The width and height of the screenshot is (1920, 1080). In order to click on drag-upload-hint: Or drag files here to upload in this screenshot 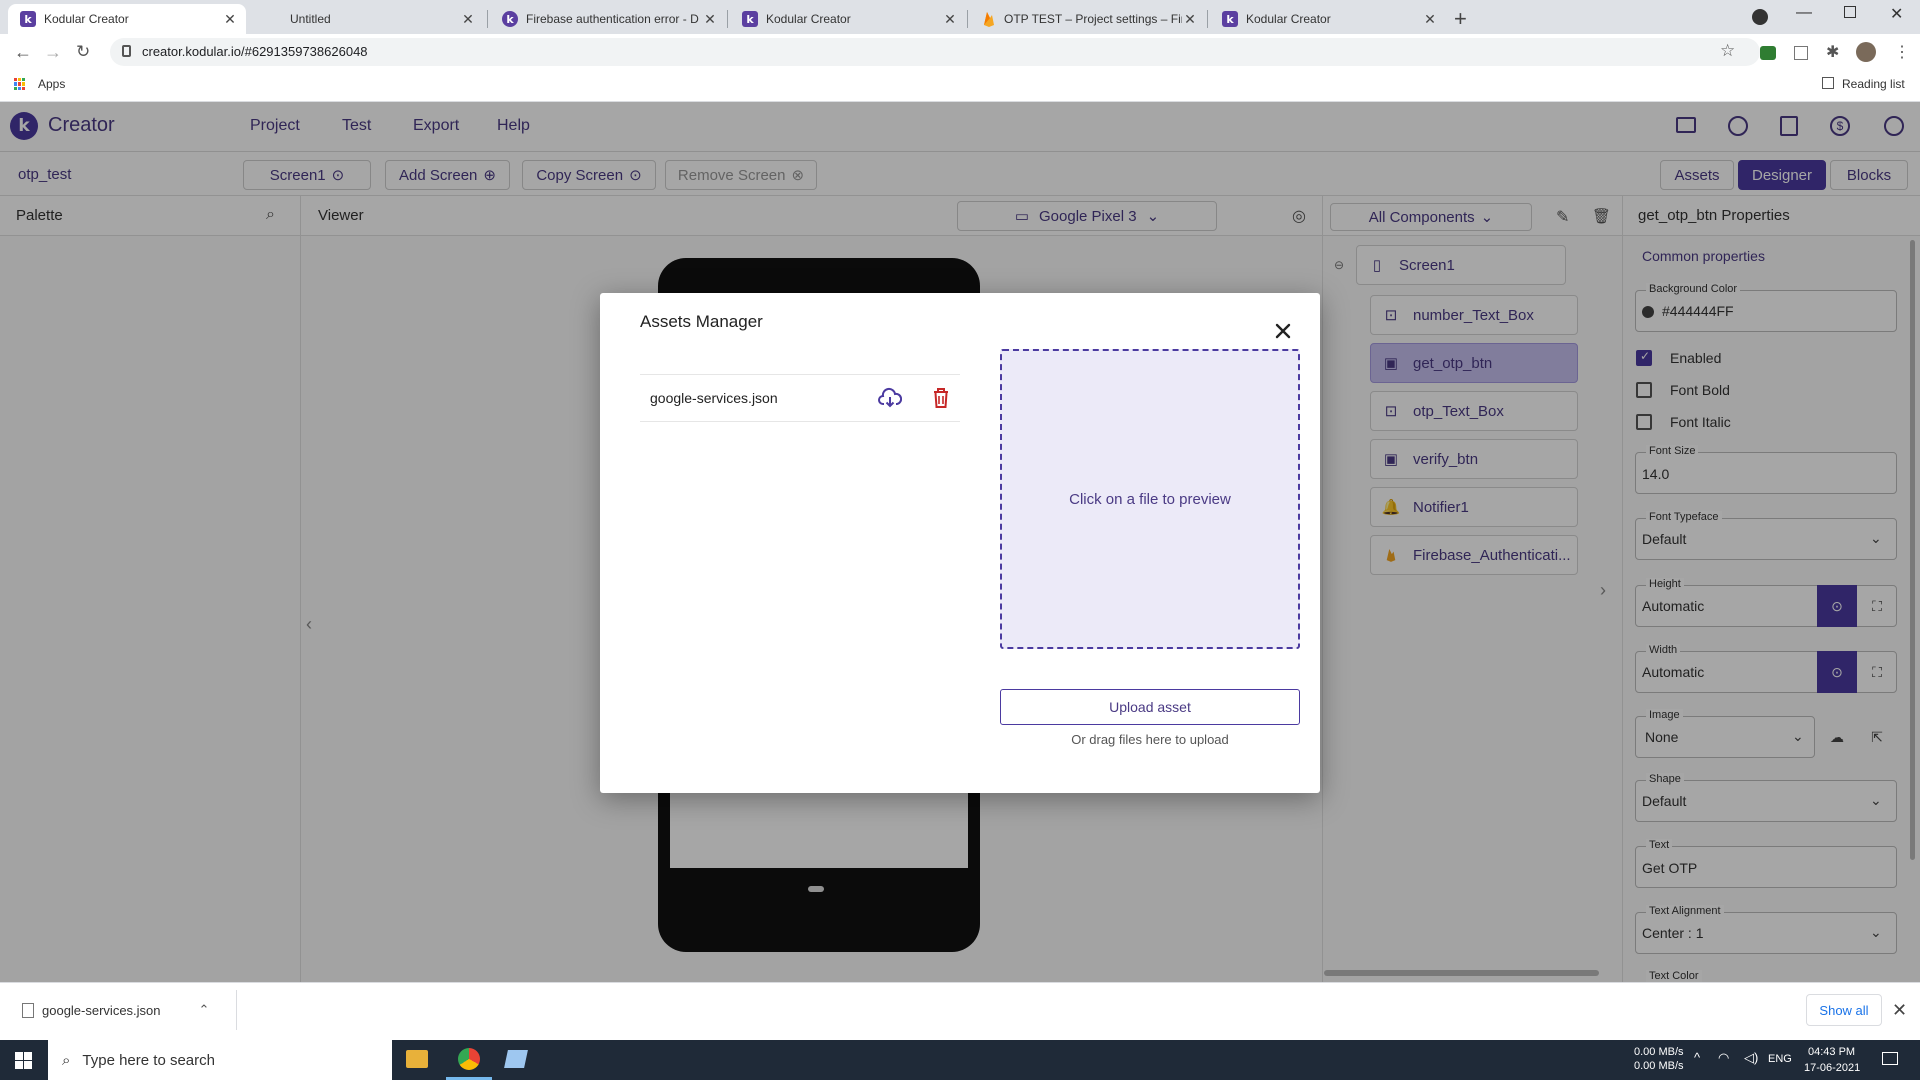, I will do `click(1150, 739)`.